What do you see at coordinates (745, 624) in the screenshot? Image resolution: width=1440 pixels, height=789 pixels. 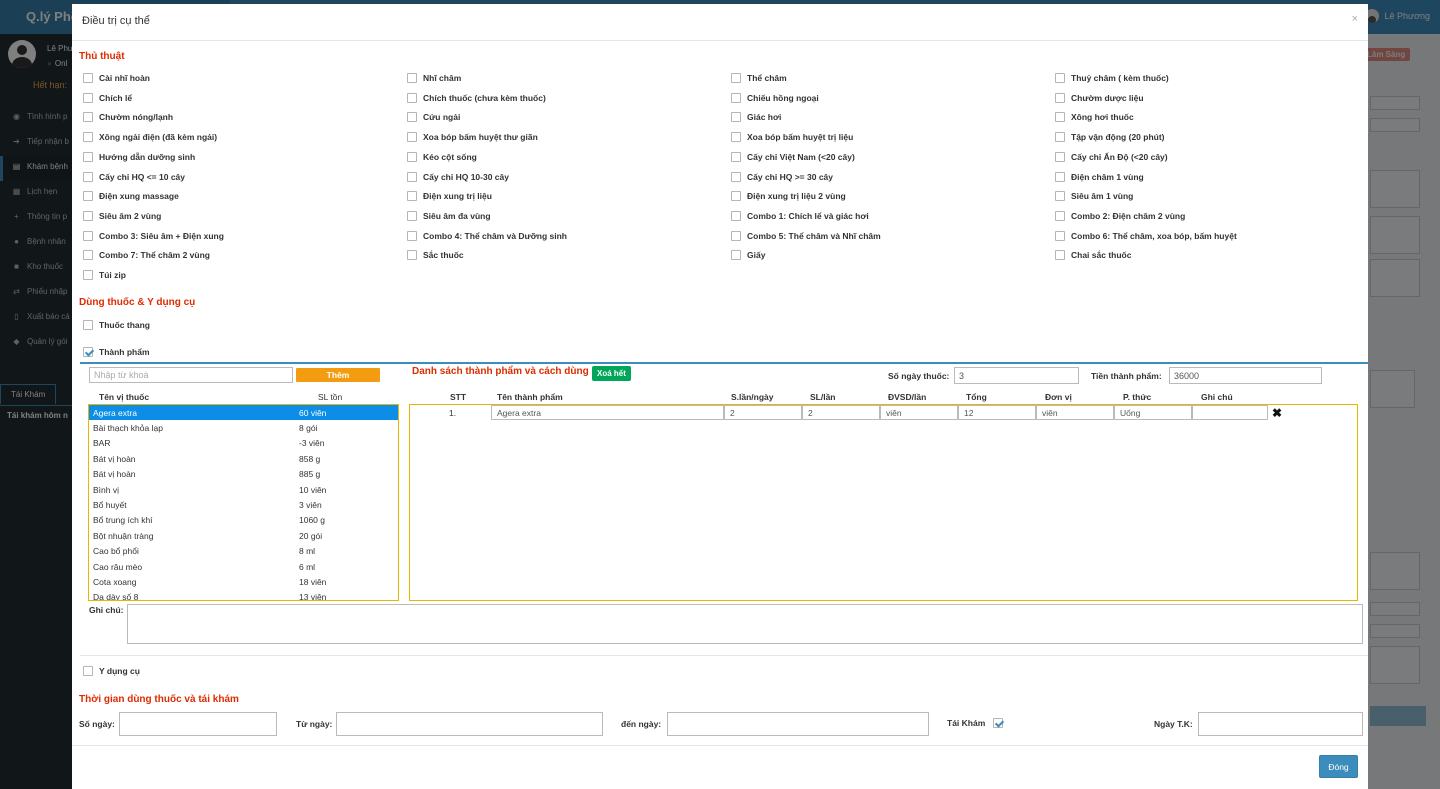 I see `note-textarea` at bounding box center [745, 624].